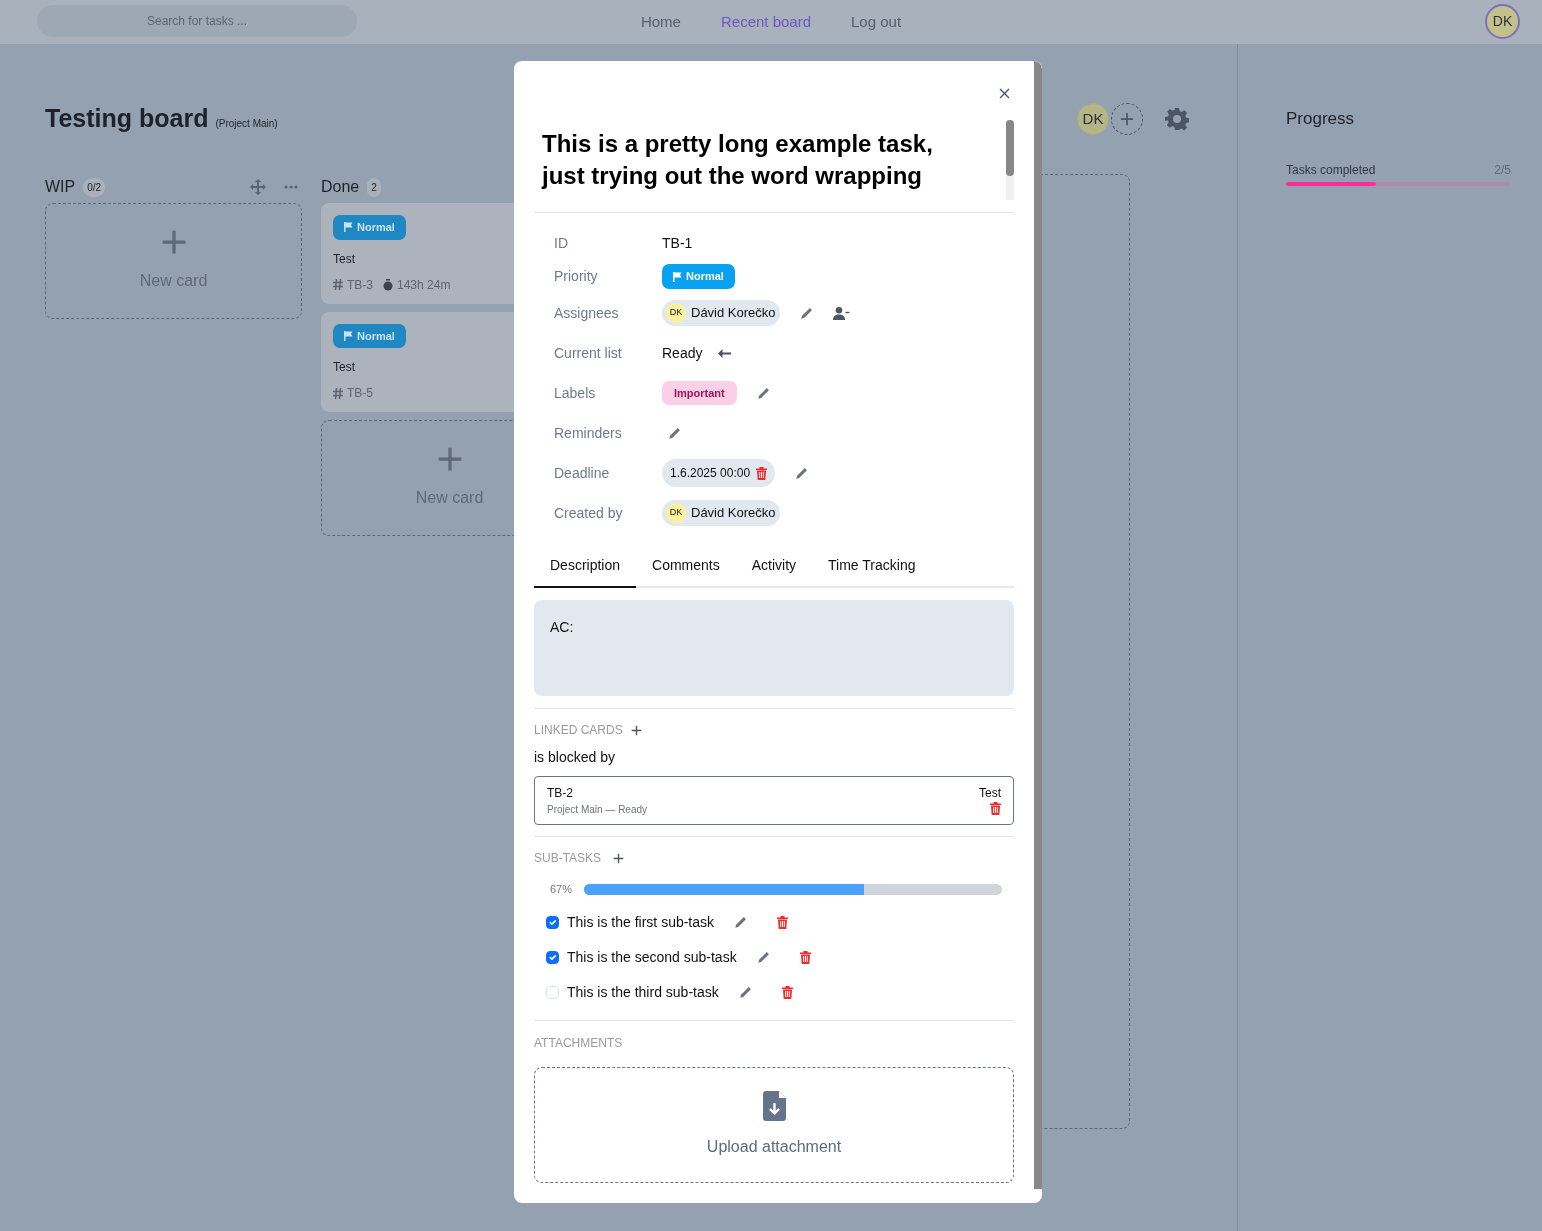 The image size is (1542, 1231). Describe the element at coordinates (699, 393) in the screenshot. I see `label-tag: Important` at that location.